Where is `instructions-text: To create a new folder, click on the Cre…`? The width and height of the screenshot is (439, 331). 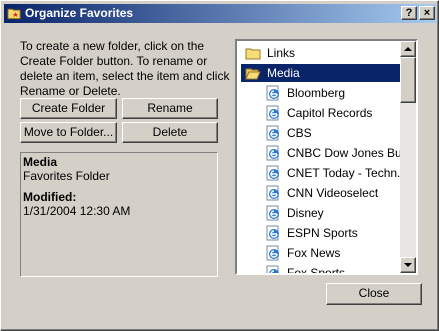
instructions-text: To create a new folder, click on the Cre… is located at coordinates (125, 68).